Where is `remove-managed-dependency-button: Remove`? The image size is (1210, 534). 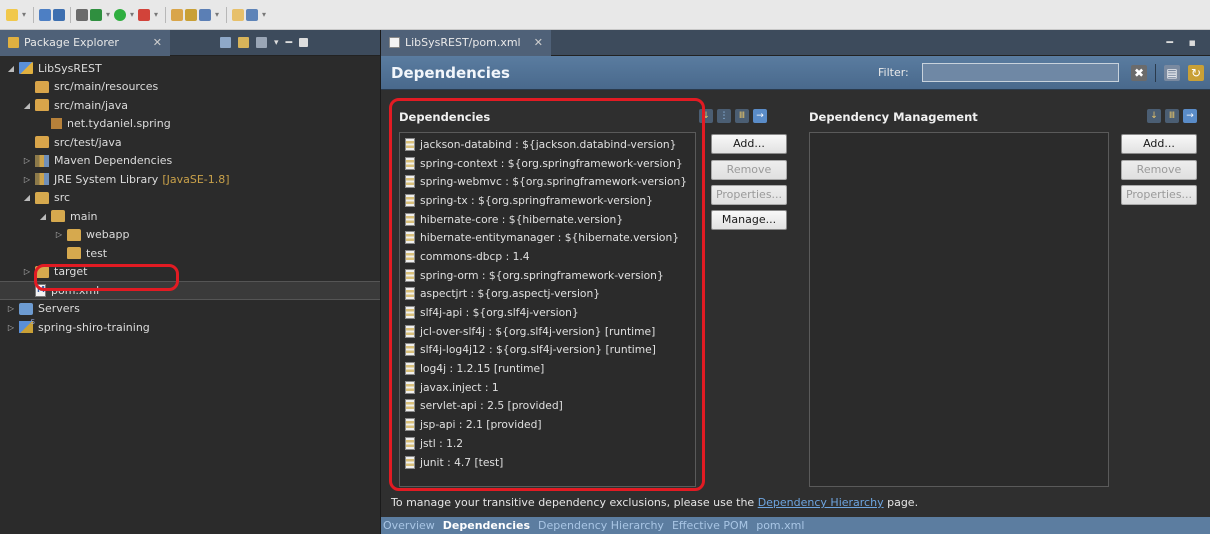
remove-managed-dependency-button: Remove is located at coordinates (1159, 170).